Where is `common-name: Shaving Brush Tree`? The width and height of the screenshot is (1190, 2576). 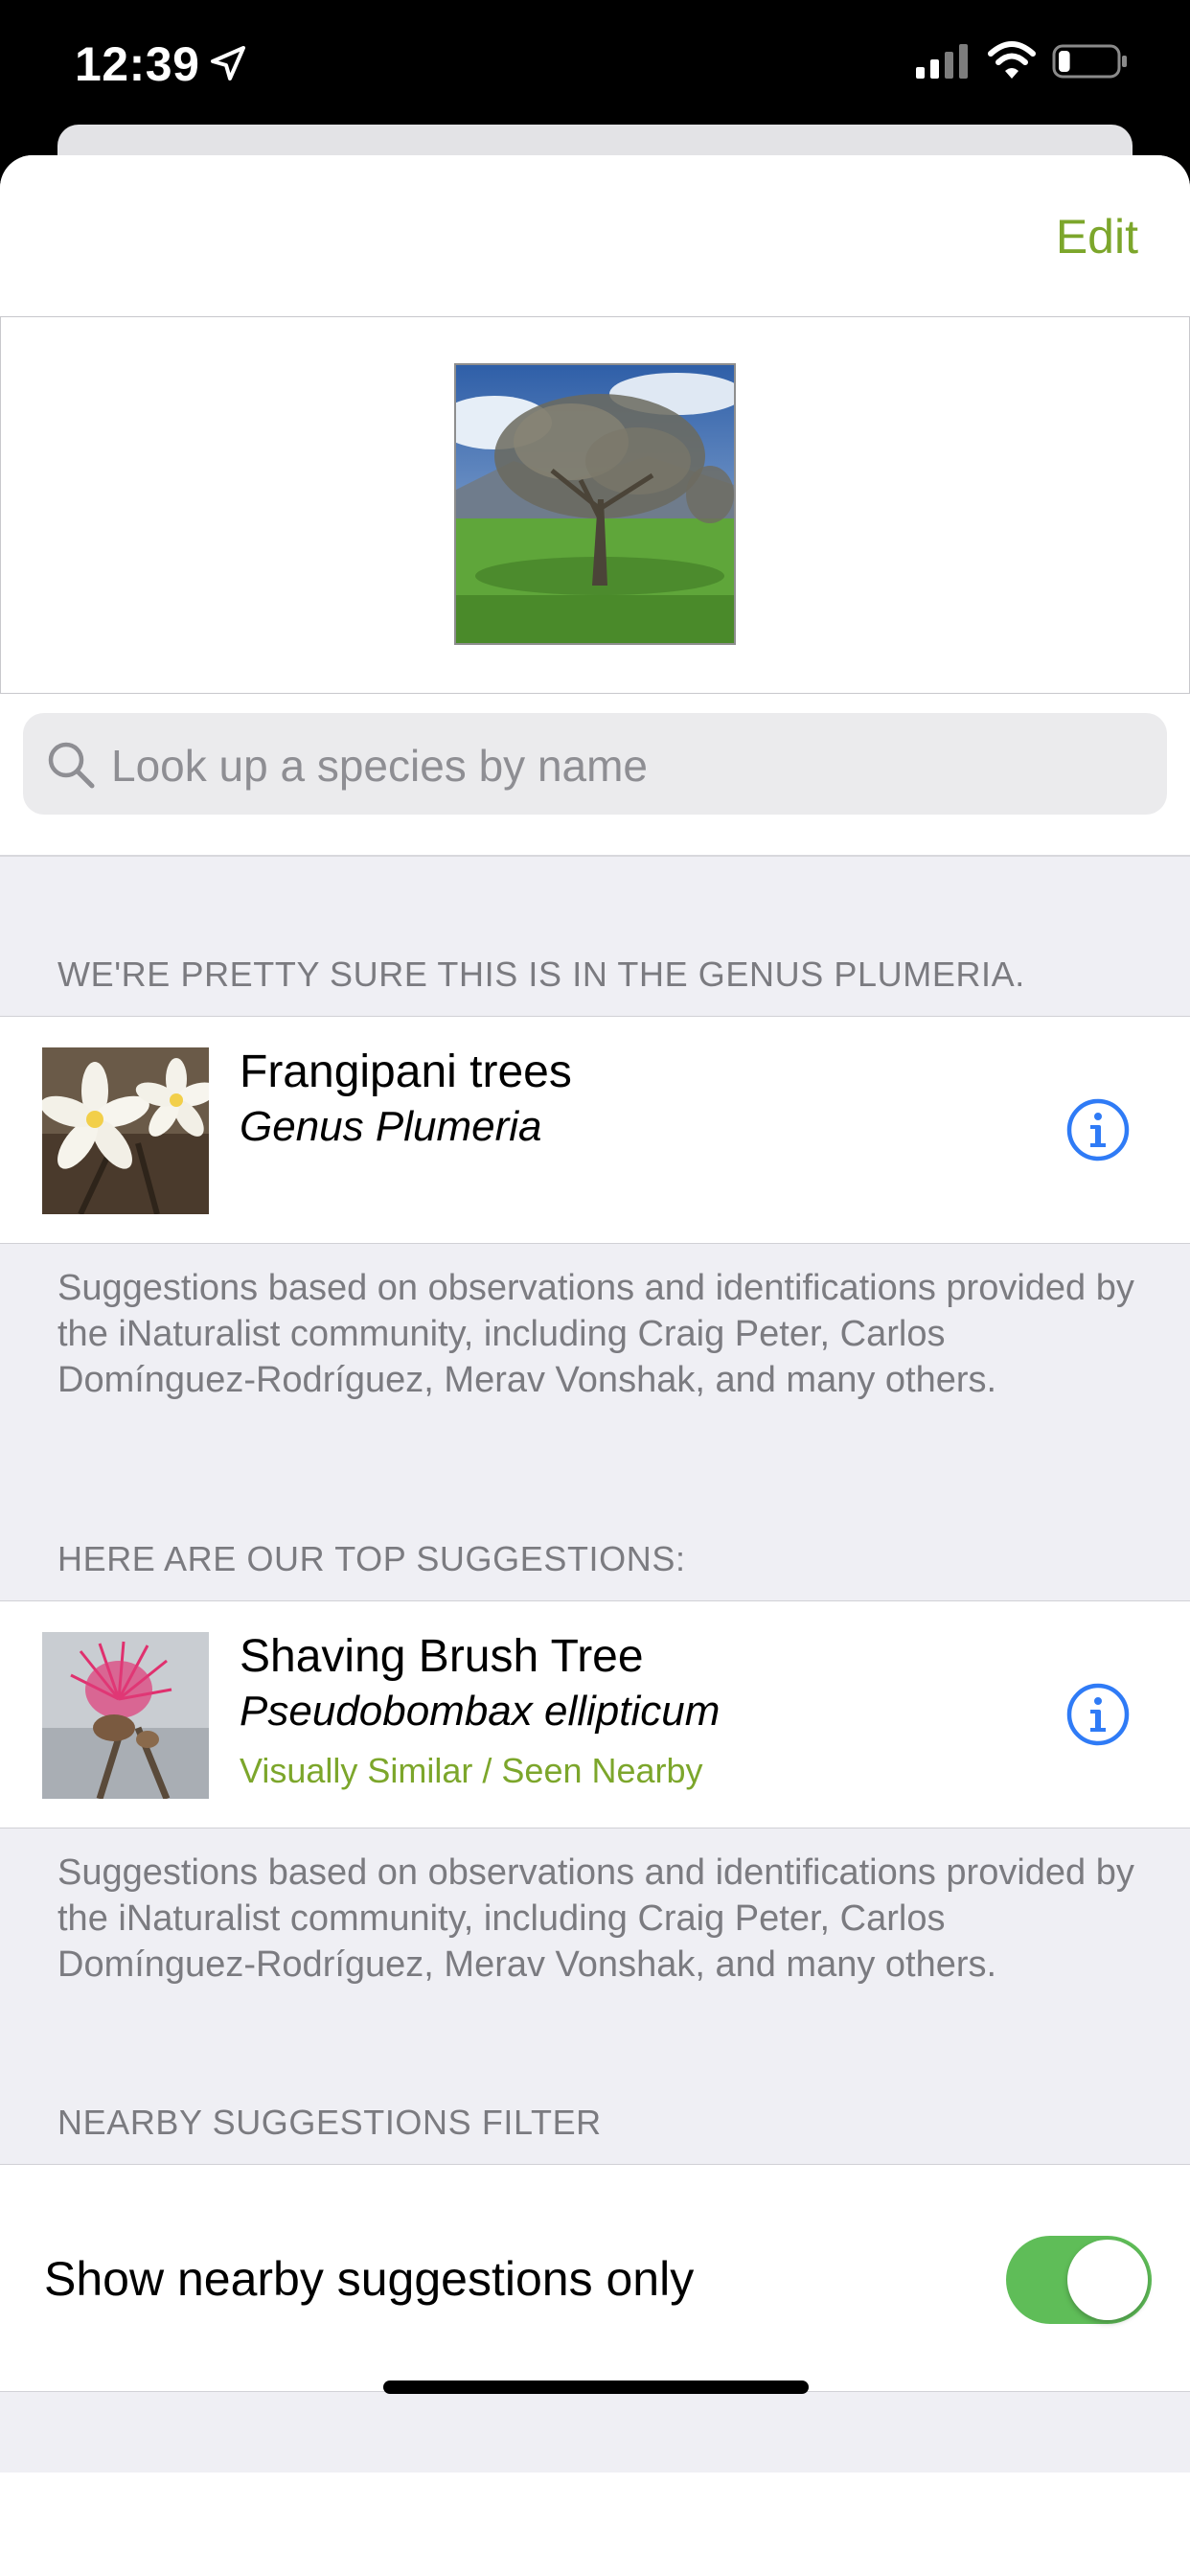 common-name: Shaving Brush Tree is located at coordinates (442, 1656).